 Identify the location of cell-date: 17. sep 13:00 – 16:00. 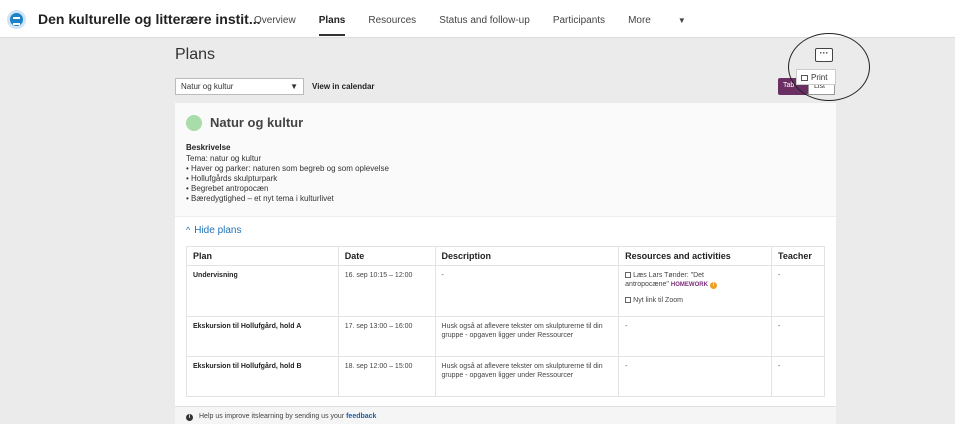
(386, 336).